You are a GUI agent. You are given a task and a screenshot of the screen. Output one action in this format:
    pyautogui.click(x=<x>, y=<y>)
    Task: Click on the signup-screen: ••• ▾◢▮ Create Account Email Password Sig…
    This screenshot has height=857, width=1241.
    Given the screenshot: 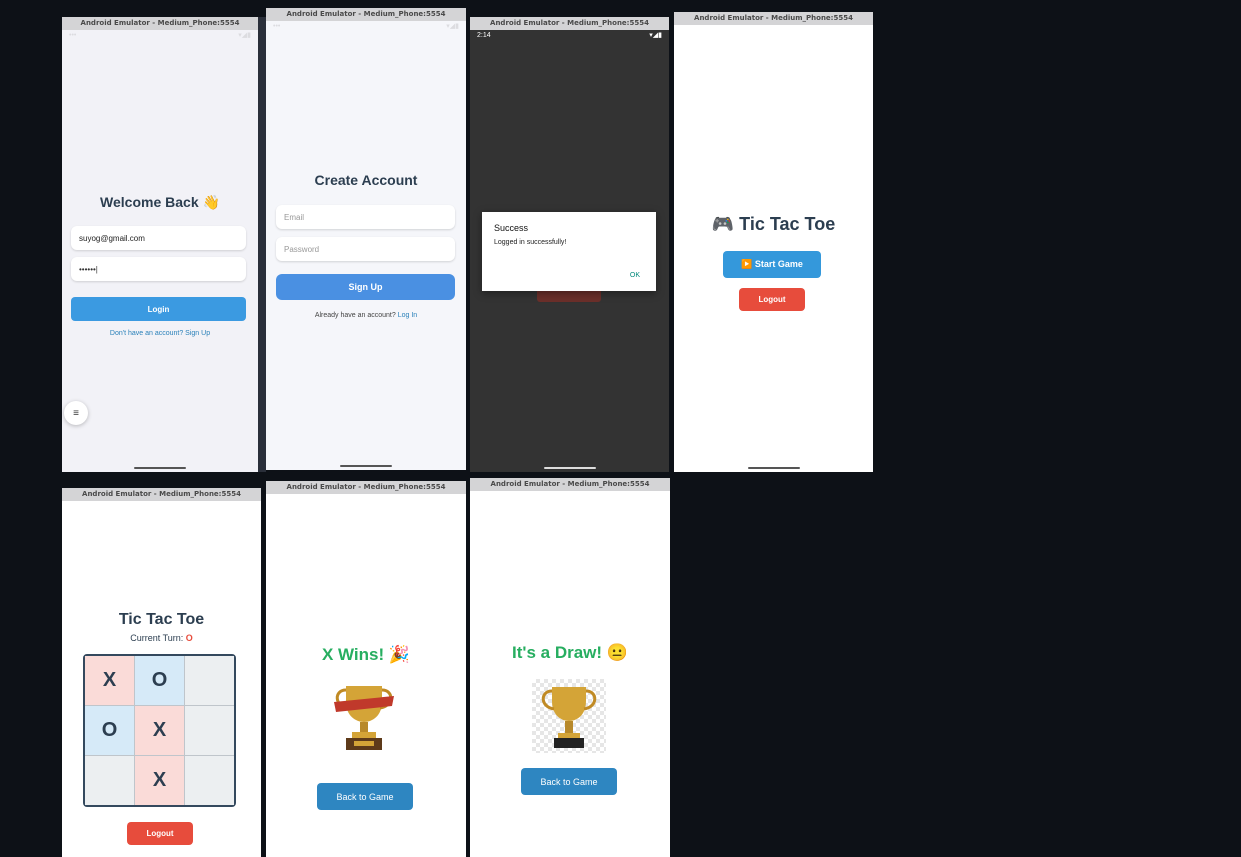 What is the action you would take?
    pyautogui.click(x=366, y=245)
    